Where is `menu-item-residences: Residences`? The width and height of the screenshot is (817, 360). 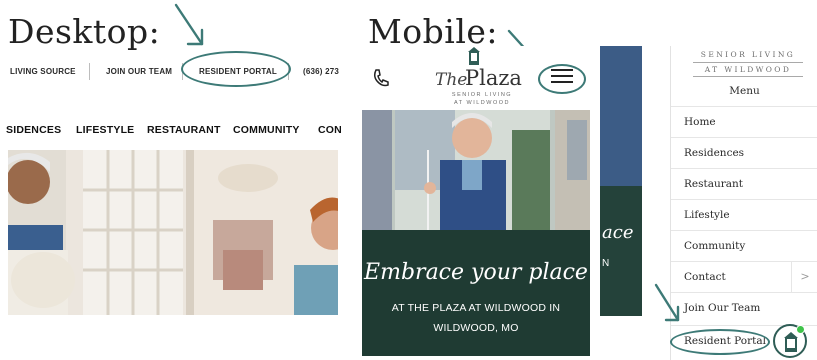 menu-item-residences: Residences is located at coordinates (744, 152).